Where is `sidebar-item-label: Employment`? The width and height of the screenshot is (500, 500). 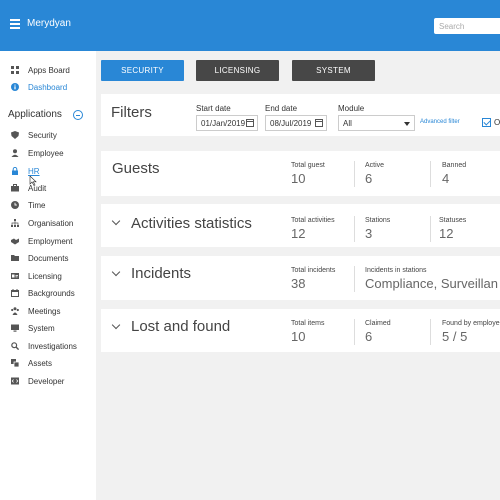 sidebar-item-label: Employment is located at coordinates (50, 241).